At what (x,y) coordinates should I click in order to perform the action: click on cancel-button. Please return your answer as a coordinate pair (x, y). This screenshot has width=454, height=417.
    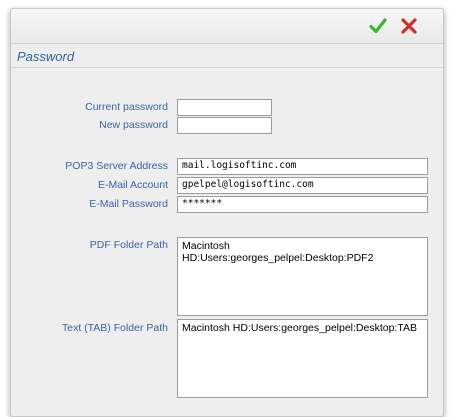
    Looking at the image, I should click on (409, 26).